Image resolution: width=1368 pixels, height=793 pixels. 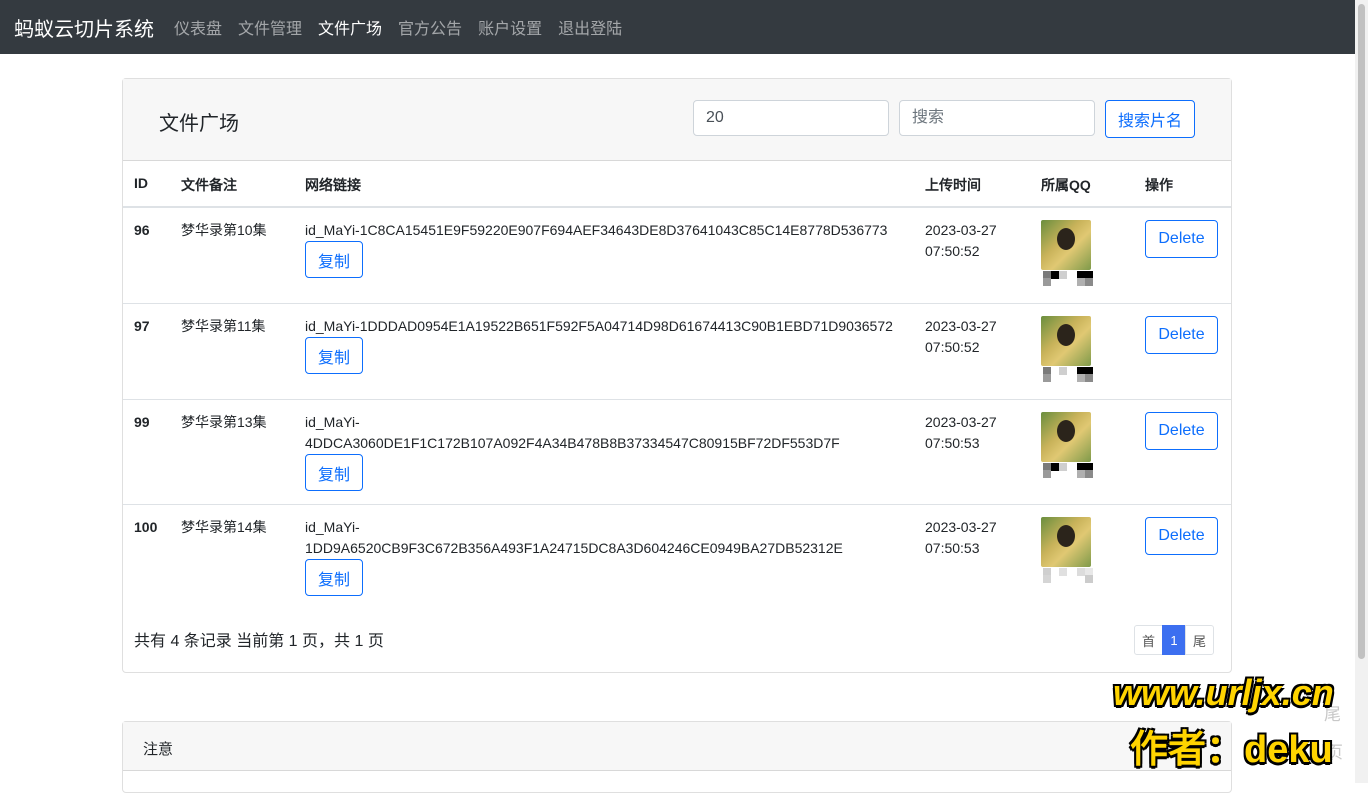 I want to click on nav-link-announcements: 官方公告, so click(x=430, y=27).